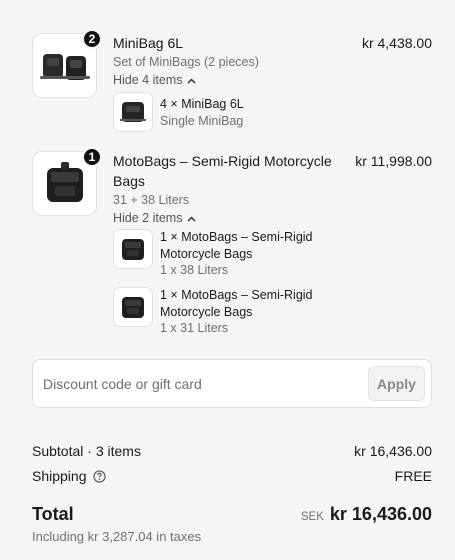  Describe the element at coordinates (396, 383) in the screenshot. I see `apply-button: Apply` at that location.